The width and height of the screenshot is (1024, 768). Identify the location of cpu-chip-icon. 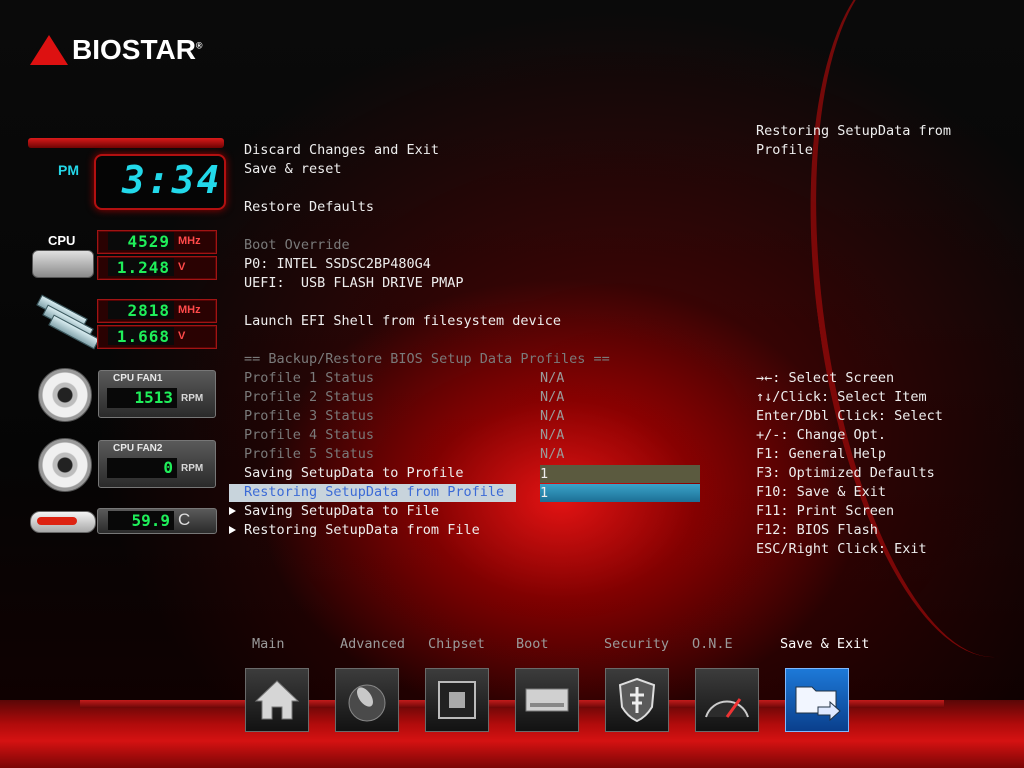
(63, 264).